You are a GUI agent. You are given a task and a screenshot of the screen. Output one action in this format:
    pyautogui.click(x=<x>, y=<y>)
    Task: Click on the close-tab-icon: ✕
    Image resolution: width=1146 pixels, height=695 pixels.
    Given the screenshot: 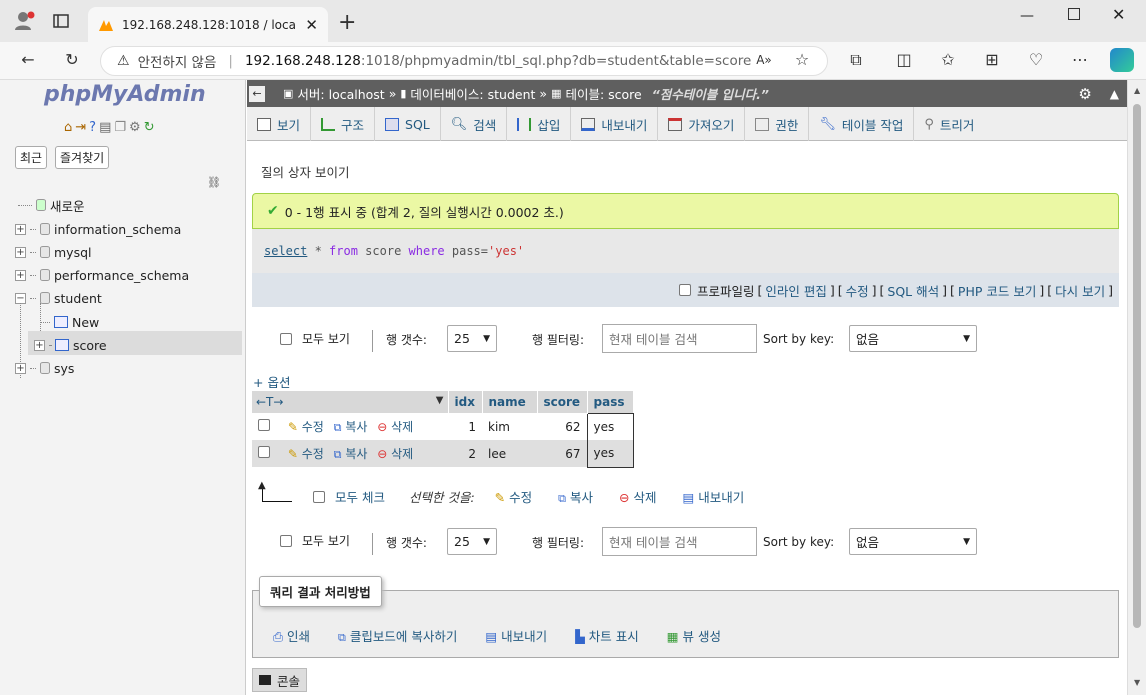 What is the action you would take?
    pyautogui.click(x=311, y=25)
    